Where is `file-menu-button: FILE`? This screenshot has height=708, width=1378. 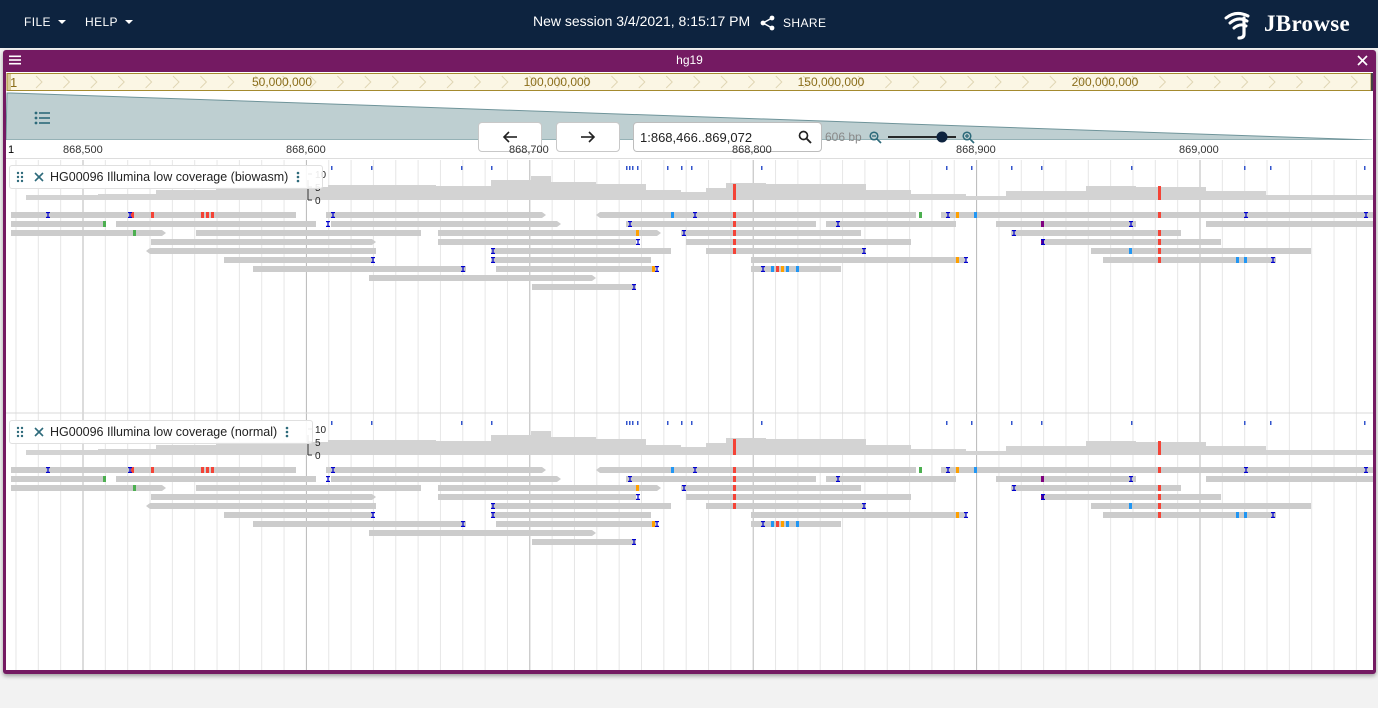 file-menu-button: FILE is located at coordinates (45, 22).